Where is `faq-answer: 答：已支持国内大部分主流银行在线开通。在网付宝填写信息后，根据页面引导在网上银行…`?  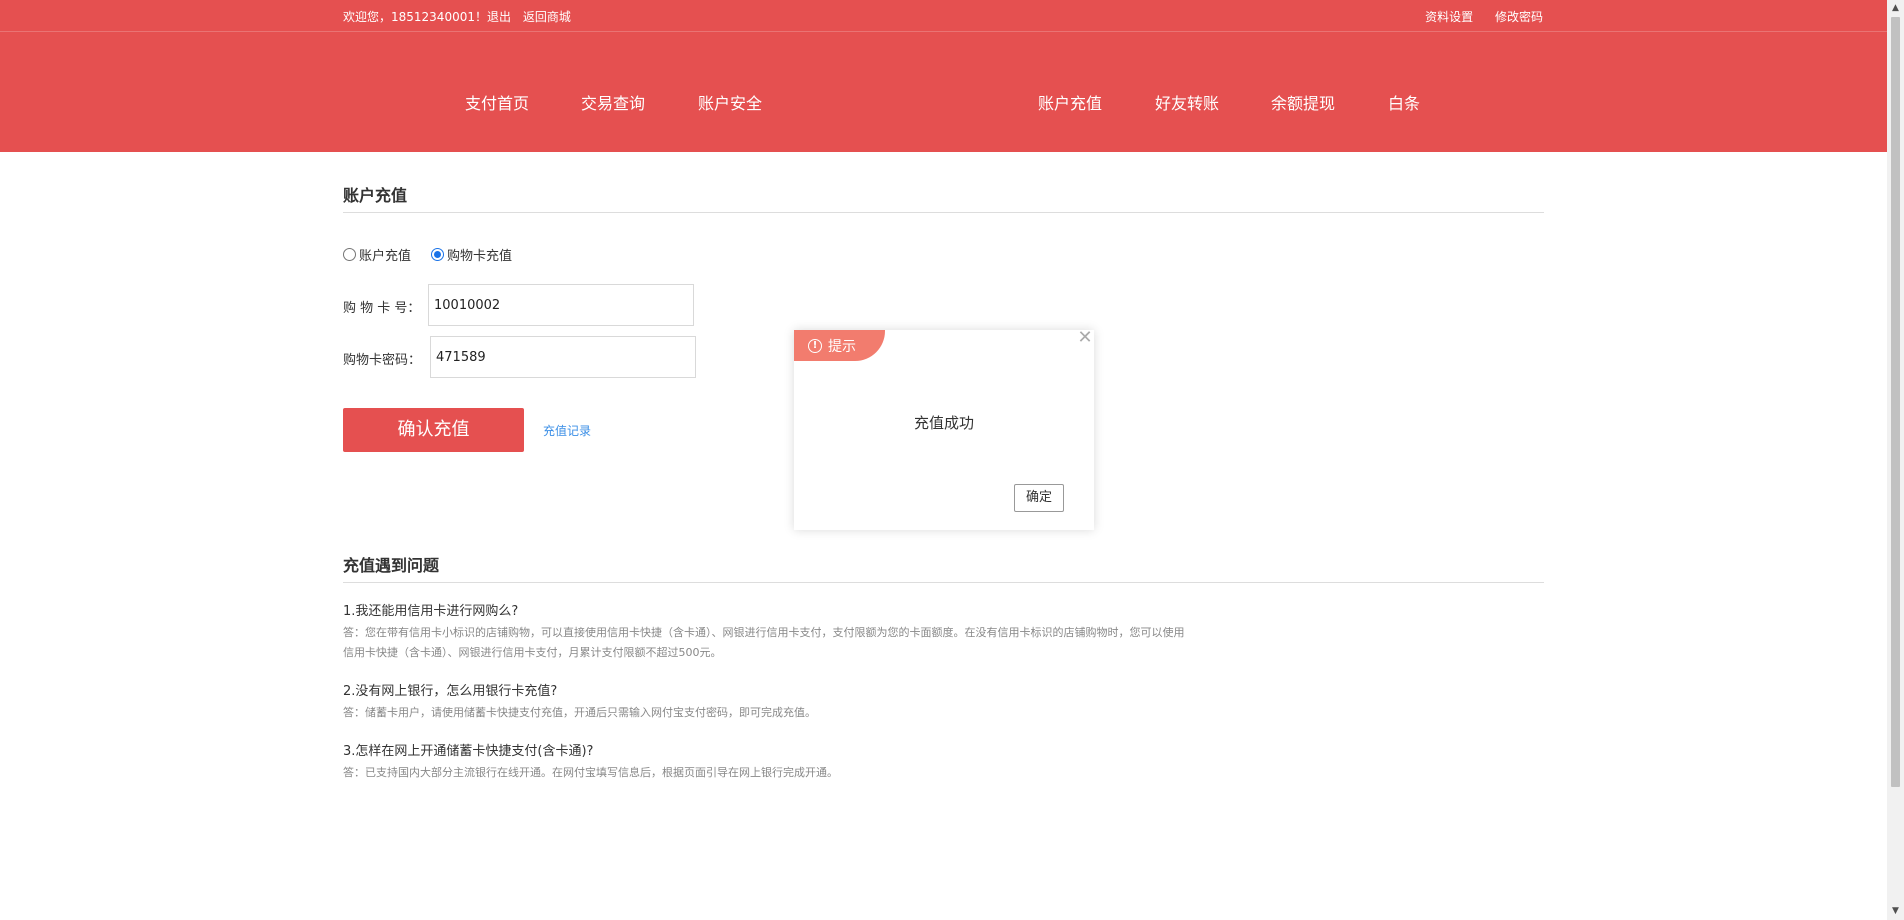 faq-answer: 答：已支持国内大部分主流银行在线开通。在网付宝填写信息后，根据页面引导在网上银行… is located at coordinates (590, 772).